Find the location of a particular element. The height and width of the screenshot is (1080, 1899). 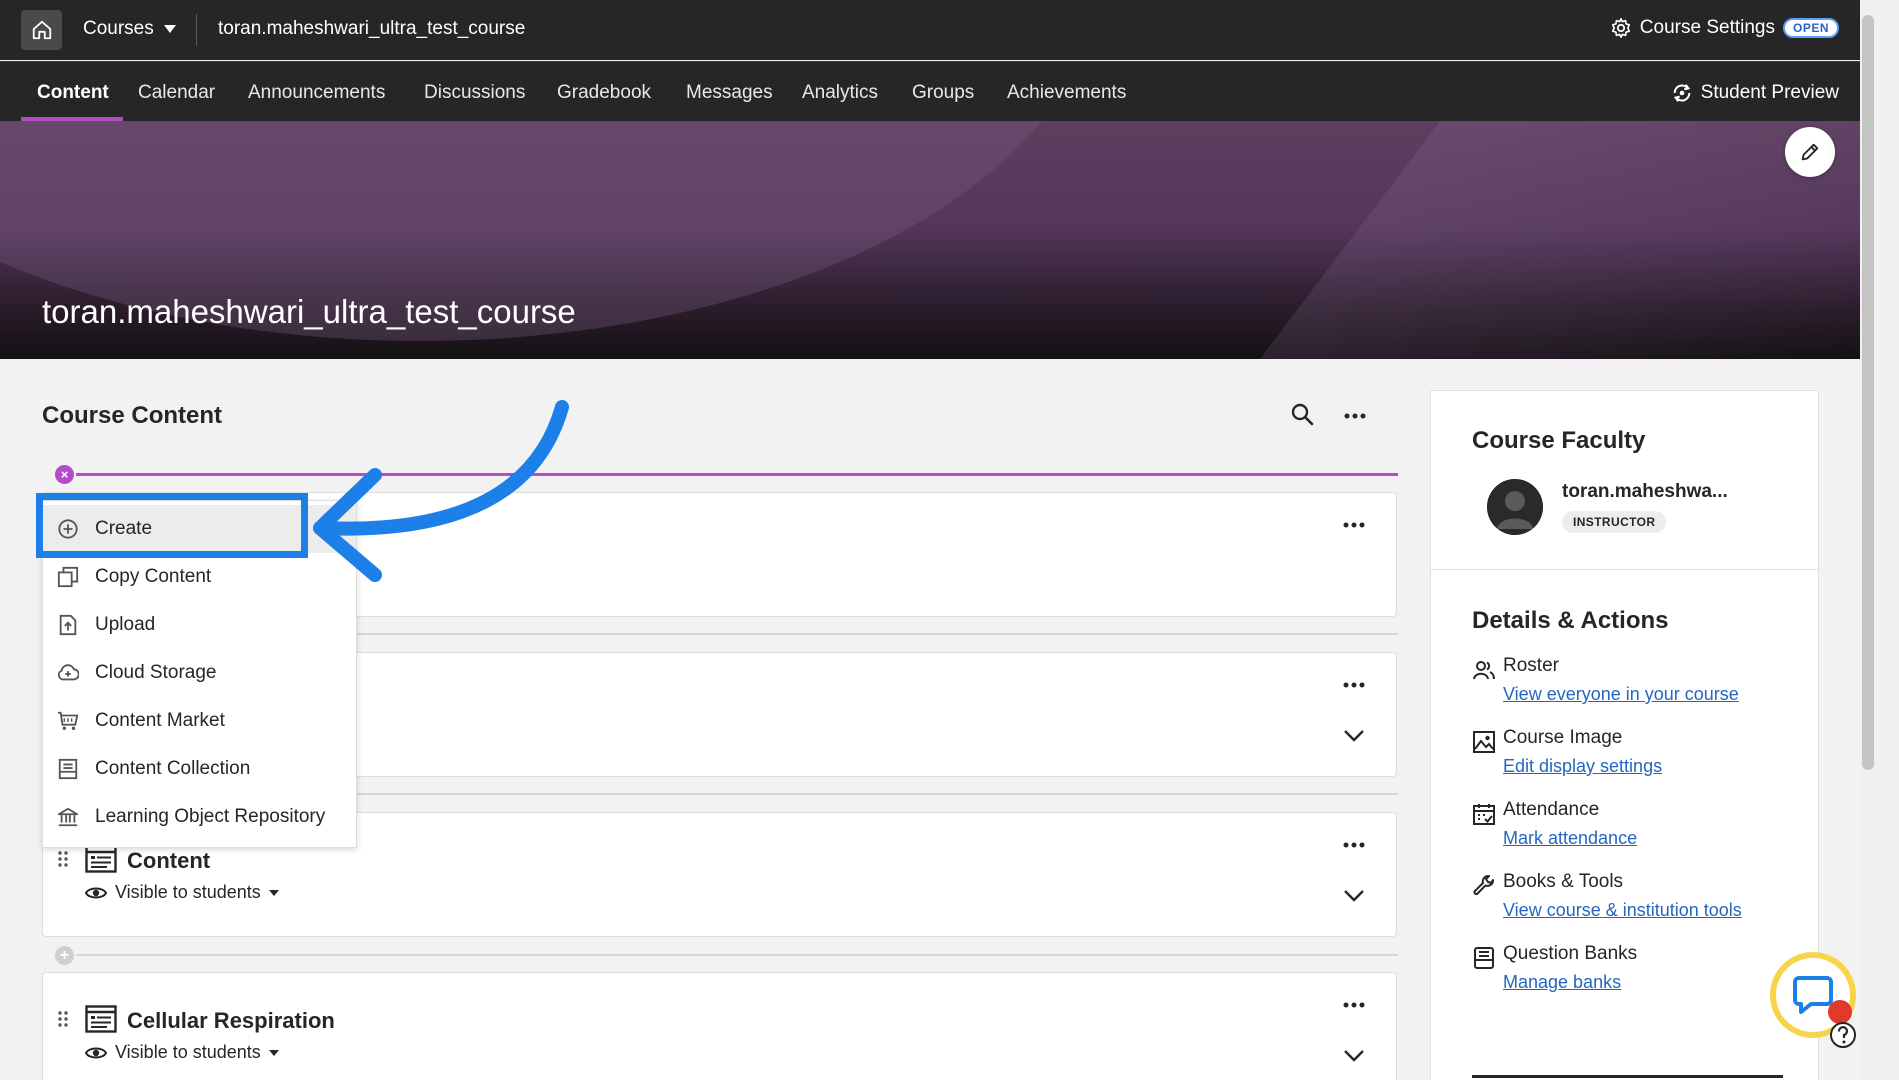

visibility-label: Visible to students is located at coordinates (188, 892).